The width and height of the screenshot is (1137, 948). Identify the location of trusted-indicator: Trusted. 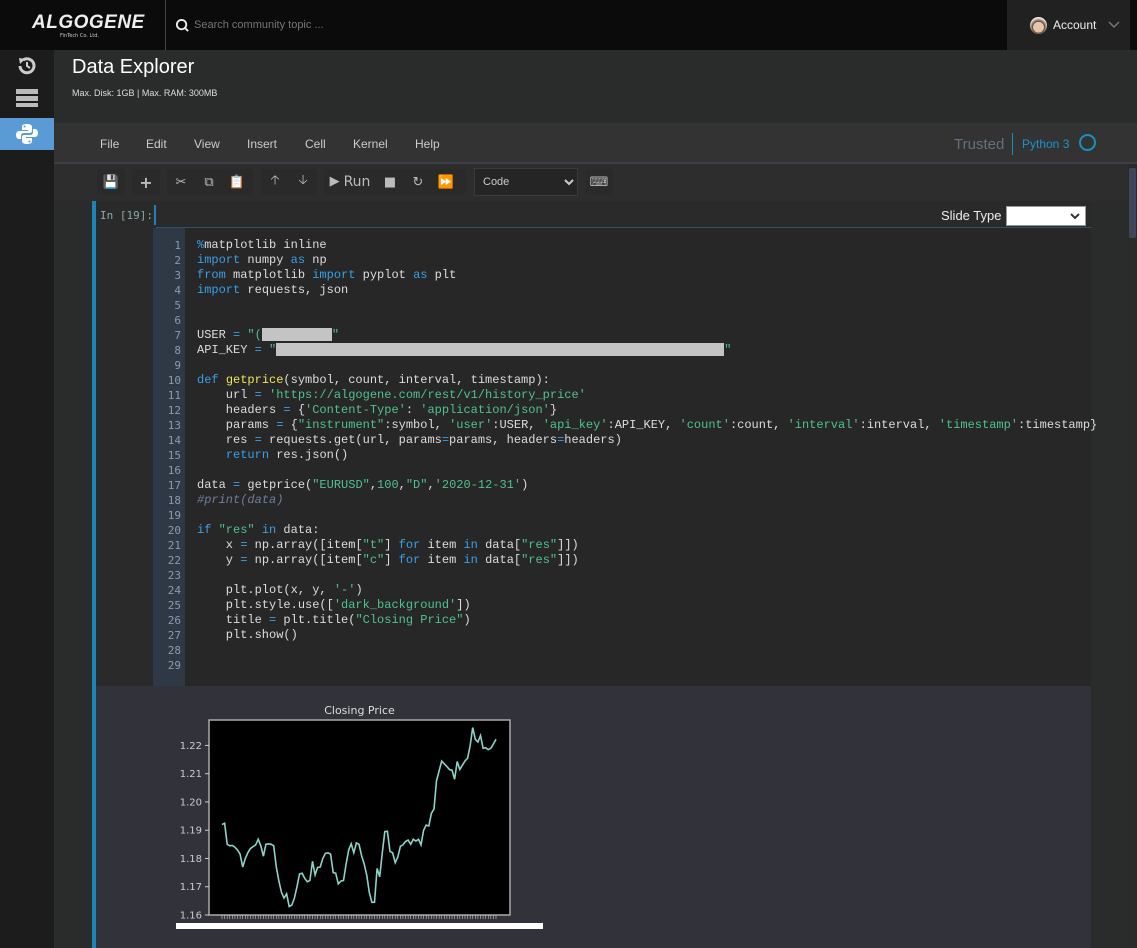
(979, 144).